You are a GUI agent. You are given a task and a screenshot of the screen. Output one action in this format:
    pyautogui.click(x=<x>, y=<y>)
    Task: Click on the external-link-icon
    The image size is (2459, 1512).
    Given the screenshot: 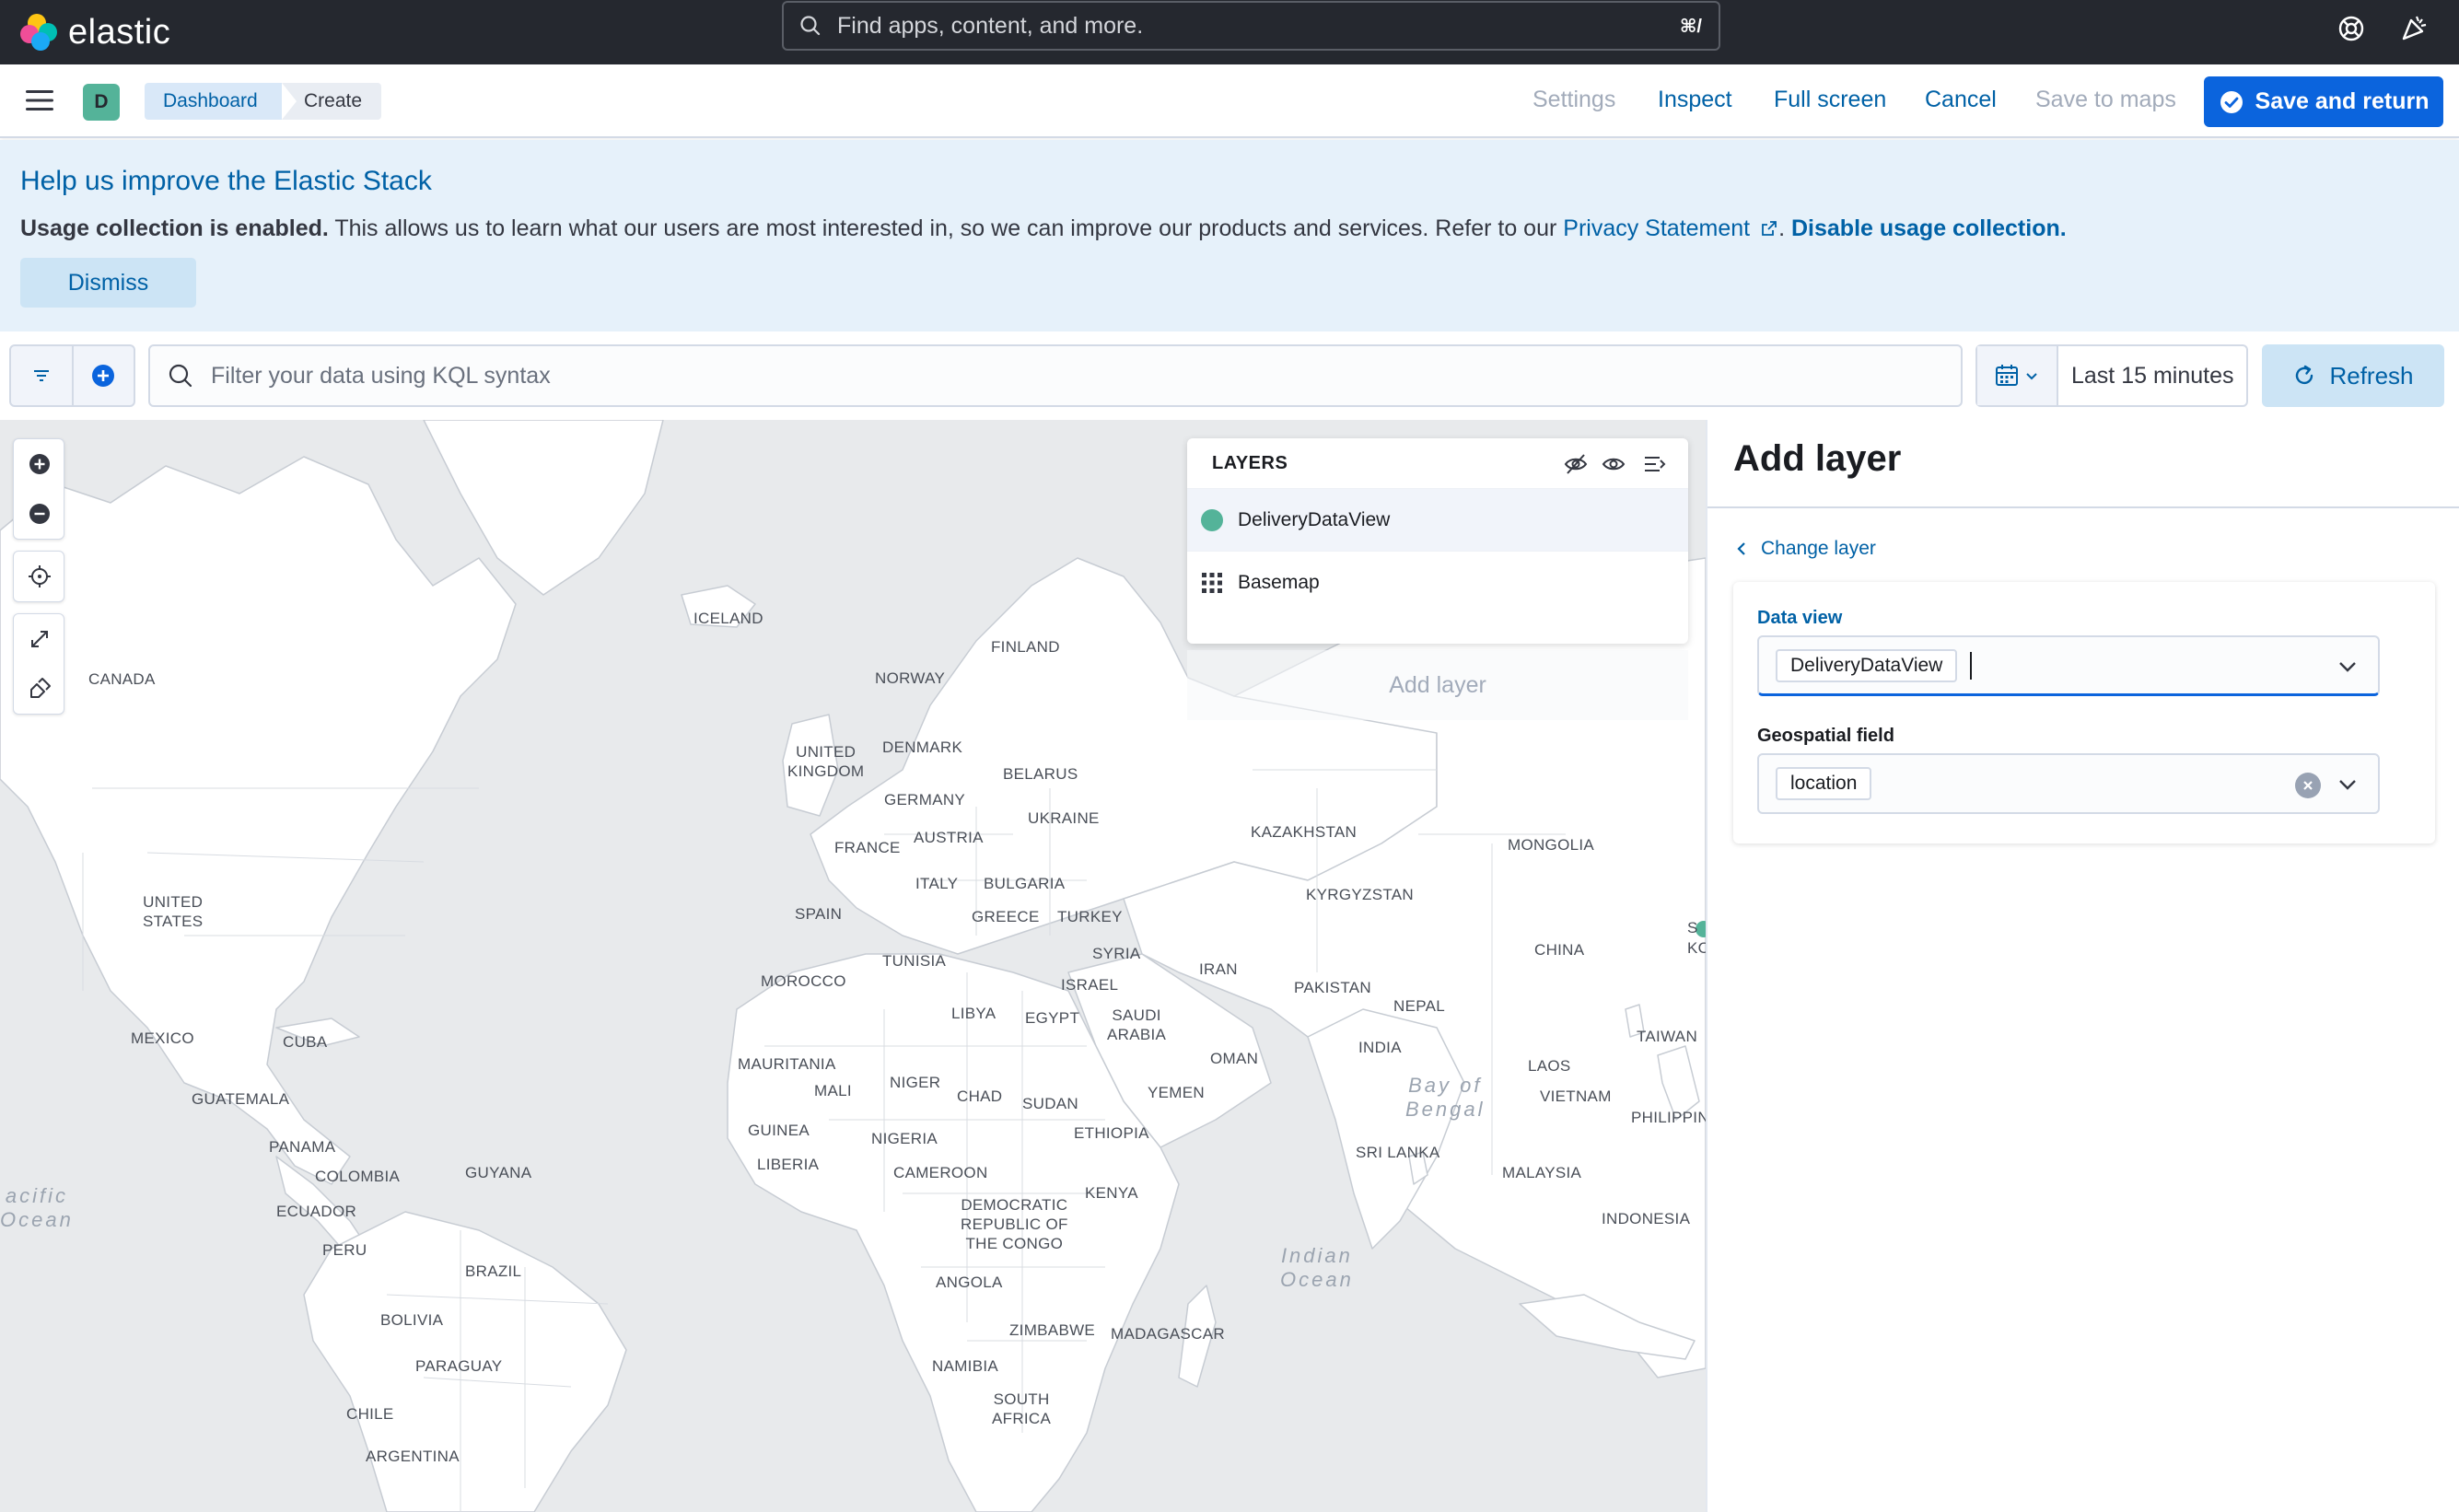 What is the action you would take?
    pyautogui.click(x=1769, y=228)
    